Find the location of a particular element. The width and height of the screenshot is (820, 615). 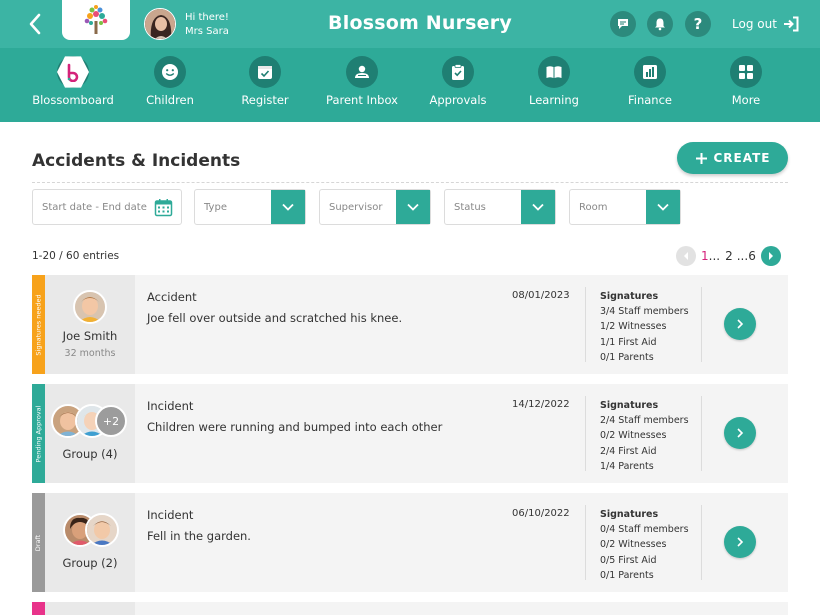

nav-more: More is located at coordinates (746, 81).